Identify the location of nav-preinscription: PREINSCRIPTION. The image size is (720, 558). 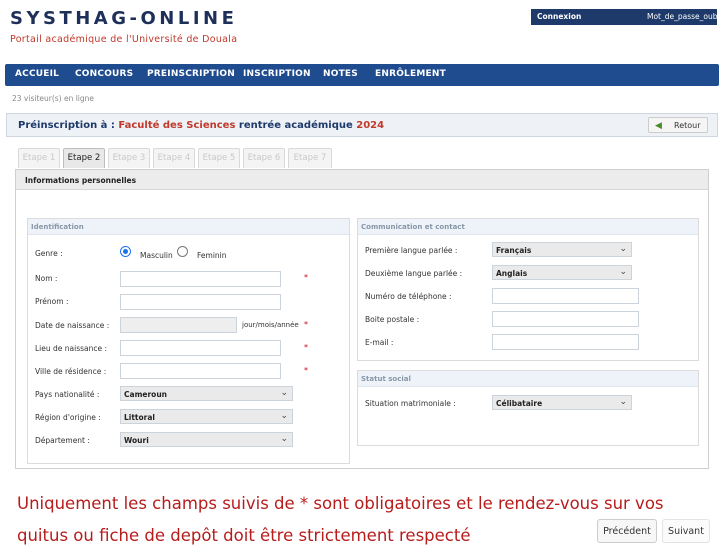
(191, 74).